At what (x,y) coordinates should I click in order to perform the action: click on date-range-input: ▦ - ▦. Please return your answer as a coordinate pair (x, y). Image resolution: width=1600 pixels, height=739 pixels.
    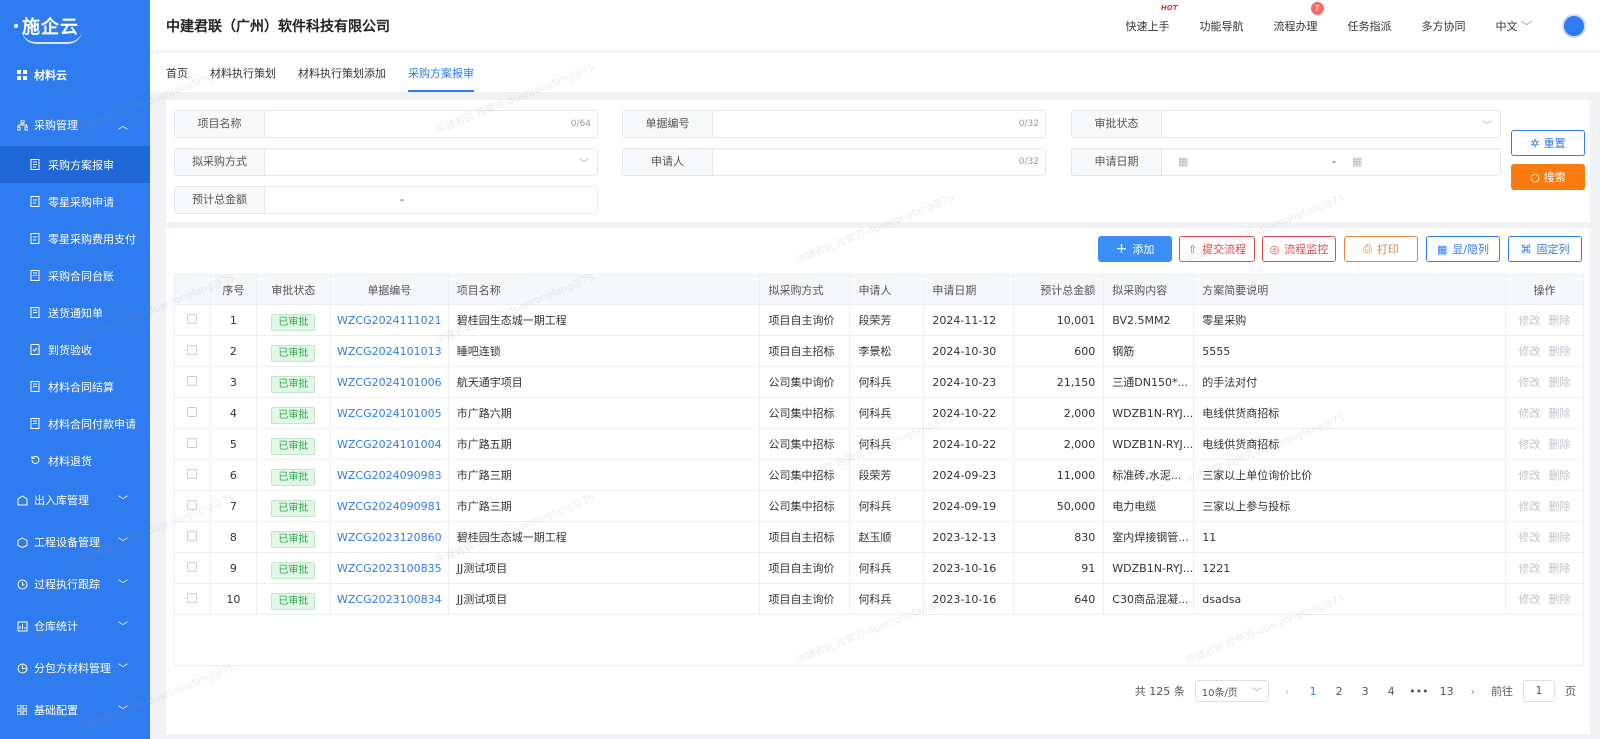
    Looking at the image, I should click on (1331, 162).